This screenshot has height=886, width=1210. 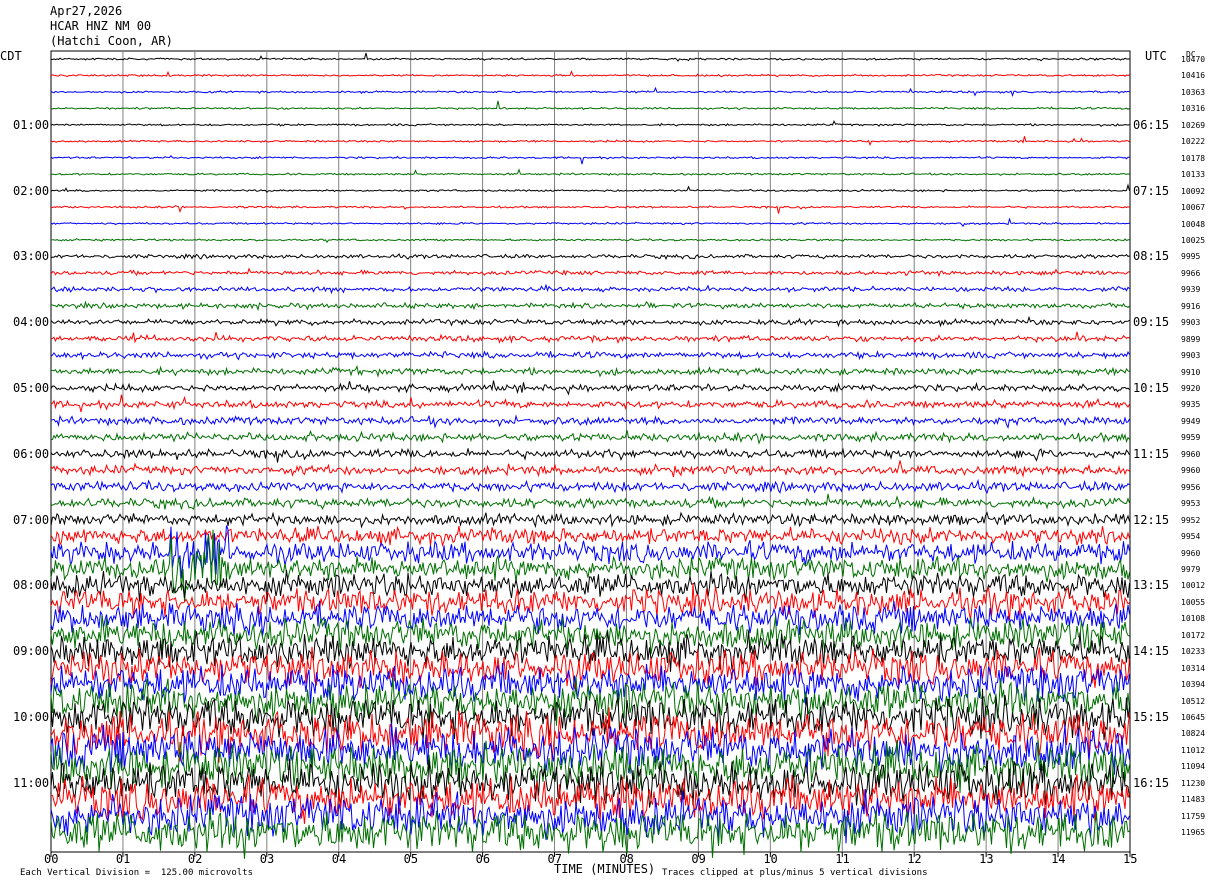 I want to click on dc-offset-label: 10172, so click(x=1193, y=635).